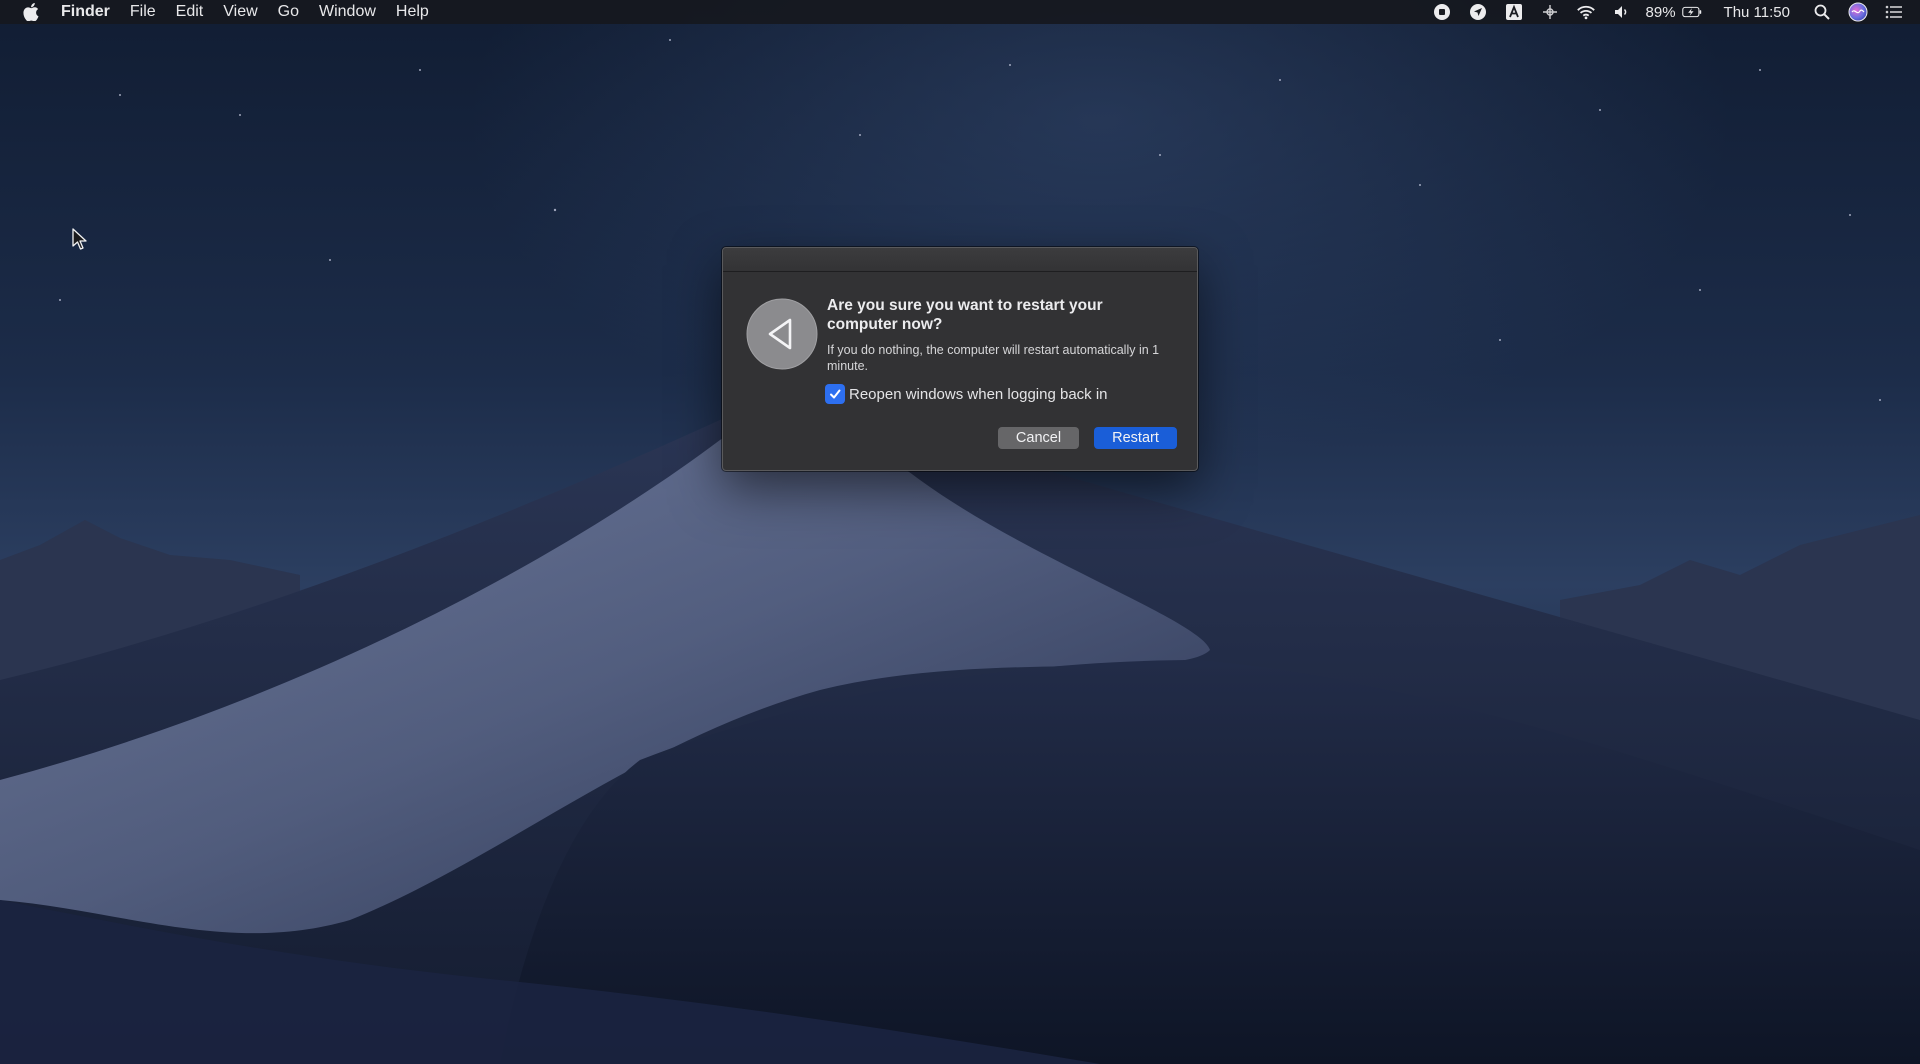  I want to click on input-source-icon, so click(1514, 12).